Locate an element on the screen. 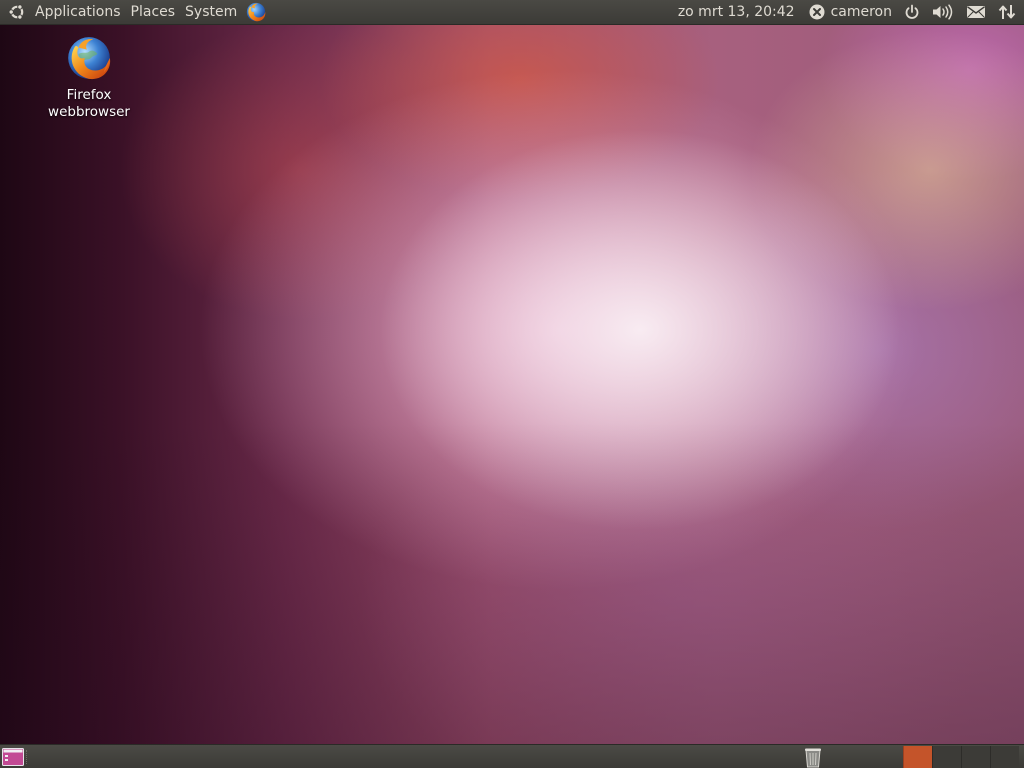 The width and height of the screenshot is (1024, 768). bottom-panel is located at coordinates (512, 756).